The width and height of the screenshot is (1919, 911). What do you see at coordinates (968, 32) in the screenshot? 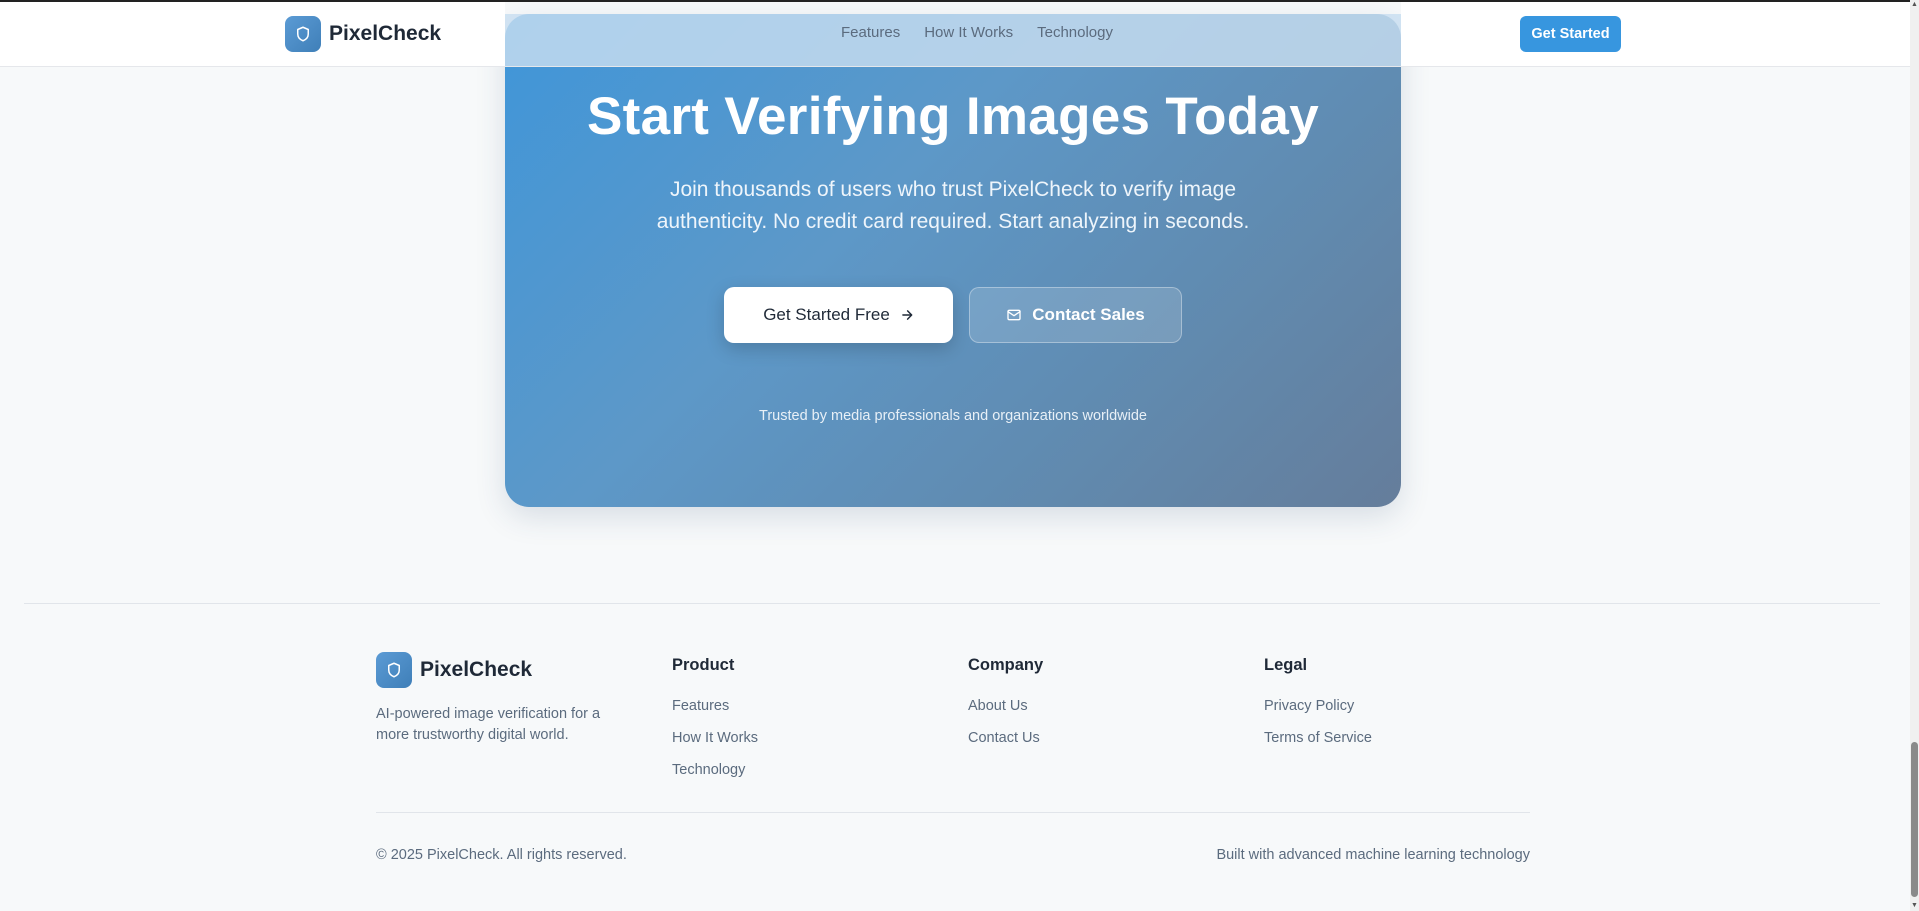
I see `nav-how-it-works: How It Works` at bounding box center [968, 32].